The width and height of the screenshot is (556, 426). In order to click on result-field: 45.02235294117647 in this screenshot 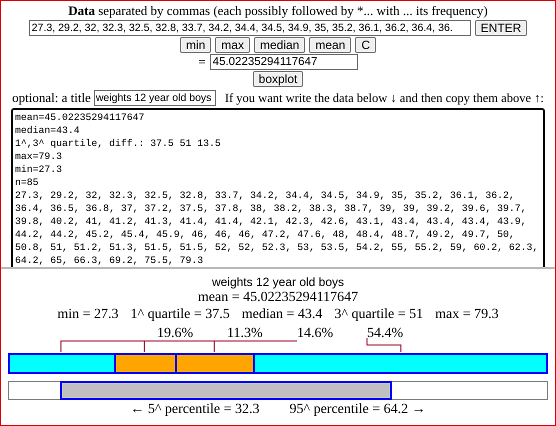, I will do `click(284, 62)`.